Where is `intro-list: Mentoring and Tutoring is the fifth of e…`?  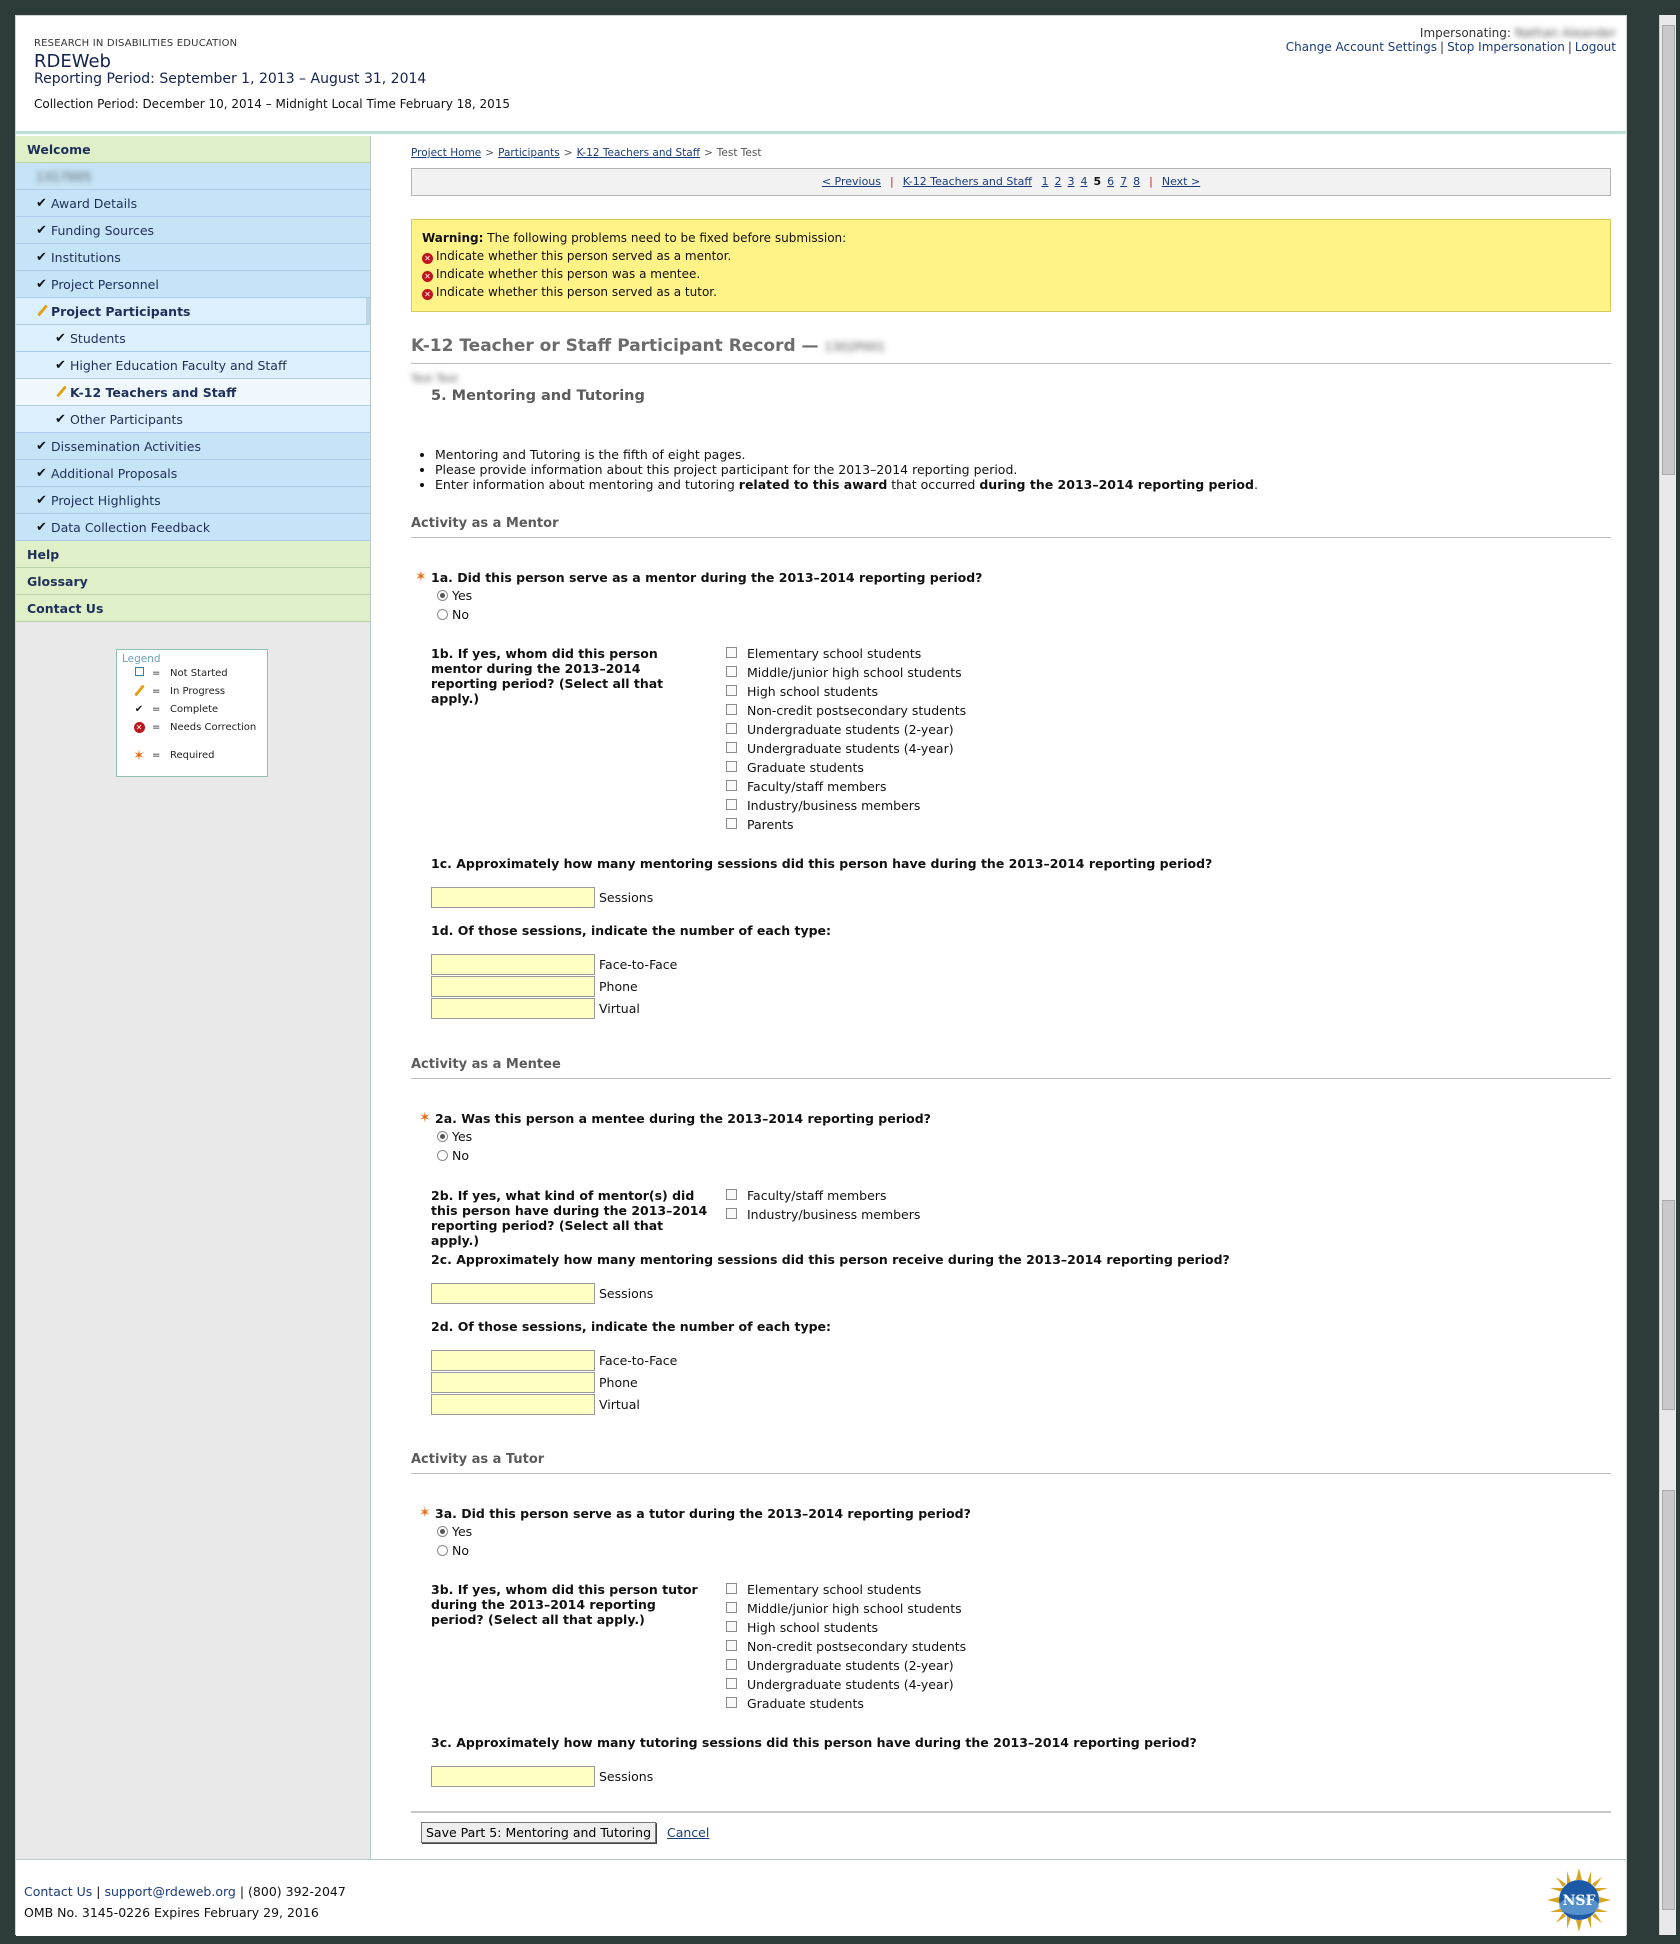
intro-list: Mentoring and Tutoring is the fifth of e… is located at coordinates (840, 469).